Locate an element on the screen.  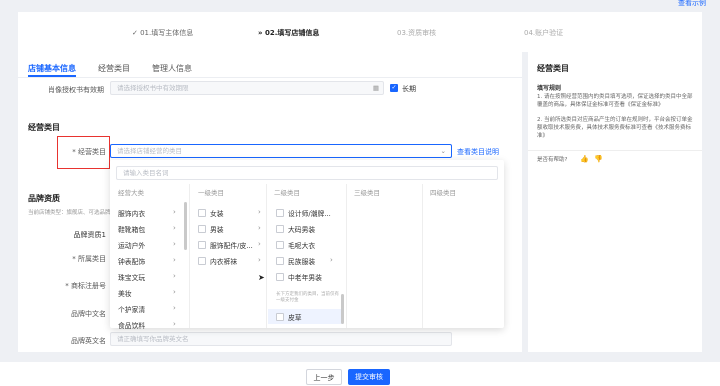
help-panel-bottom is located at coordinates (615, 256).